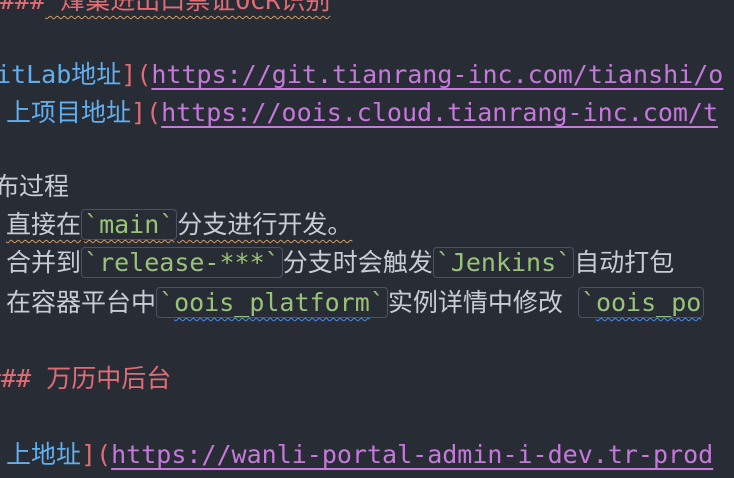 The width and height of the screenshot is (734, 478). Describe the element at coordinates (641, 302) in the screenshot. I see `oois-po-code: `oois_po` at that location.